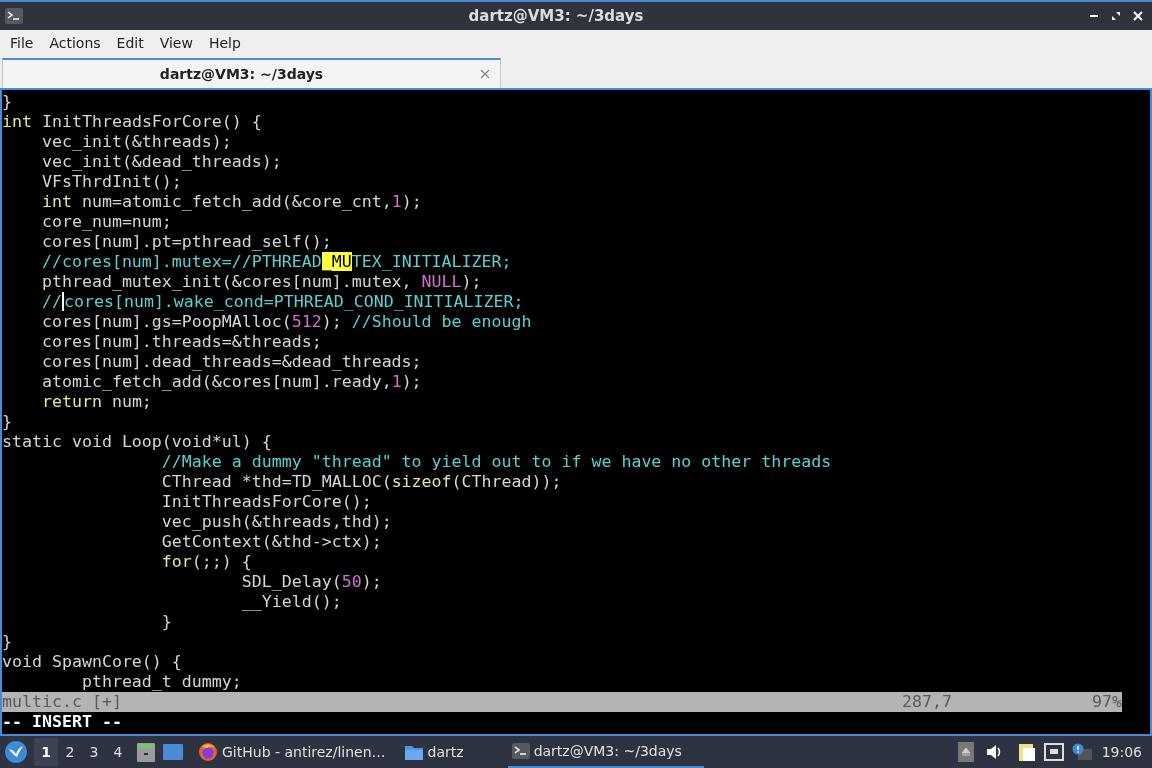  I want to click on menu-item: File, so click(22, 43).